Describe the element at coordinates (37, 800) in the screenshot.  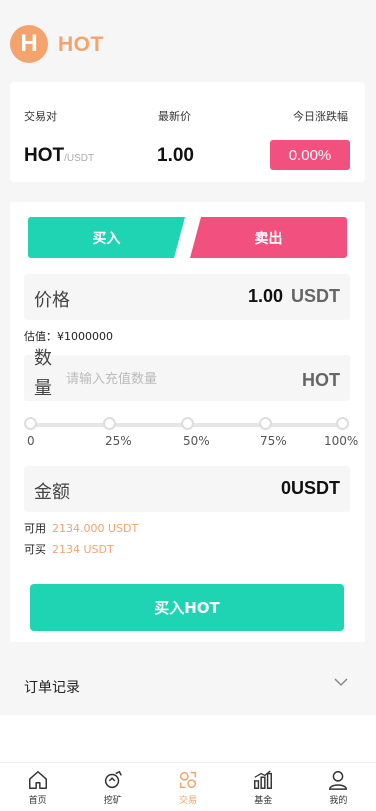
I see `tab-label: 首页` at that location.